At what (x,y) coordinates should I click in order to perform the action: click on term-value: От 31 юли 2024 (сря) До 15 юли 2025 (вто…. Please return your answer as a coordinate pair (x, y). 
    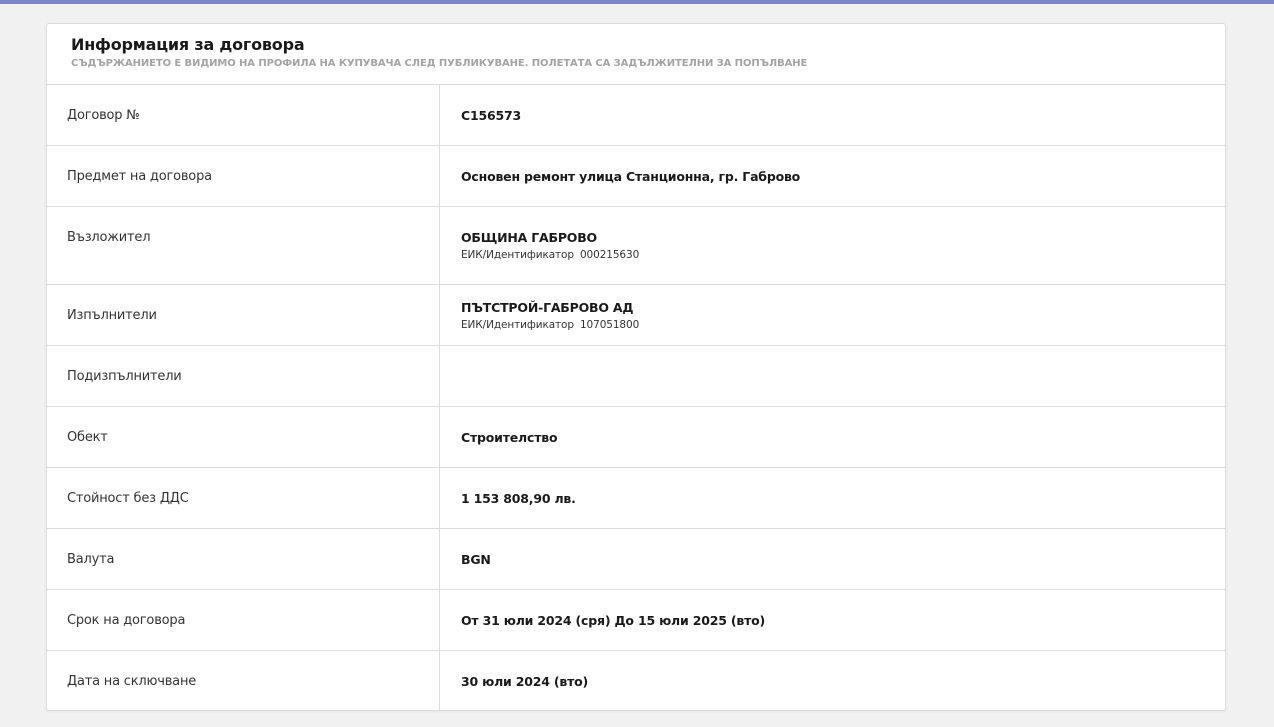
    Looking at the image, I should click on (613, 620).